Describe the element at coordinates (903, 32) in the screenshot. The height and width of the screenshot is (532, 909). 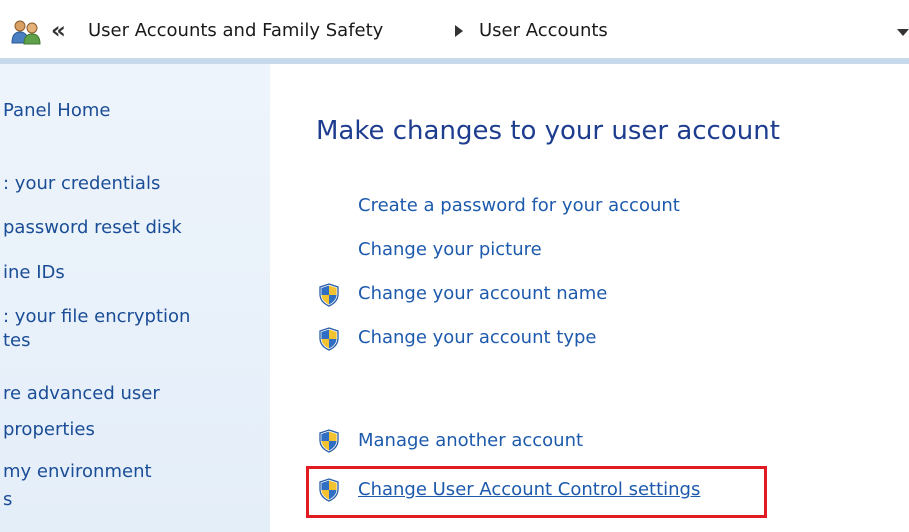
I see `address-dropdown-icon` at that location.